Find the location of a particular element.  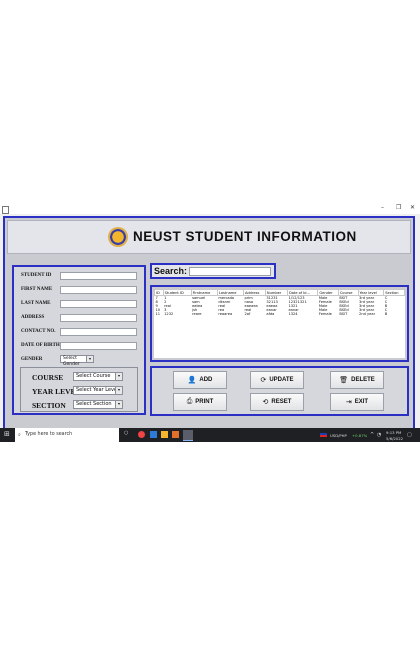

taskbar-search-input: ⌕ Type here to search is located at coordinates (67, 435).